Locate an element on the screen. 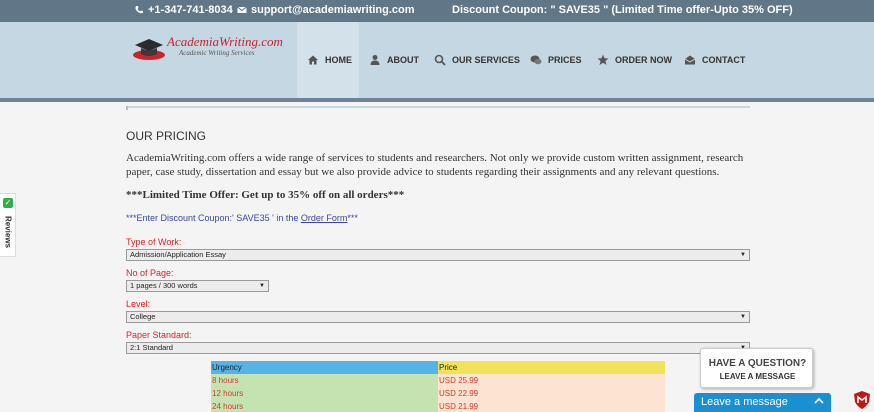 The height and width of the screenshot is (412, 874). leave-a-message-prompt: LEAVE A MESSAGE is located at coordinates (757, 376).